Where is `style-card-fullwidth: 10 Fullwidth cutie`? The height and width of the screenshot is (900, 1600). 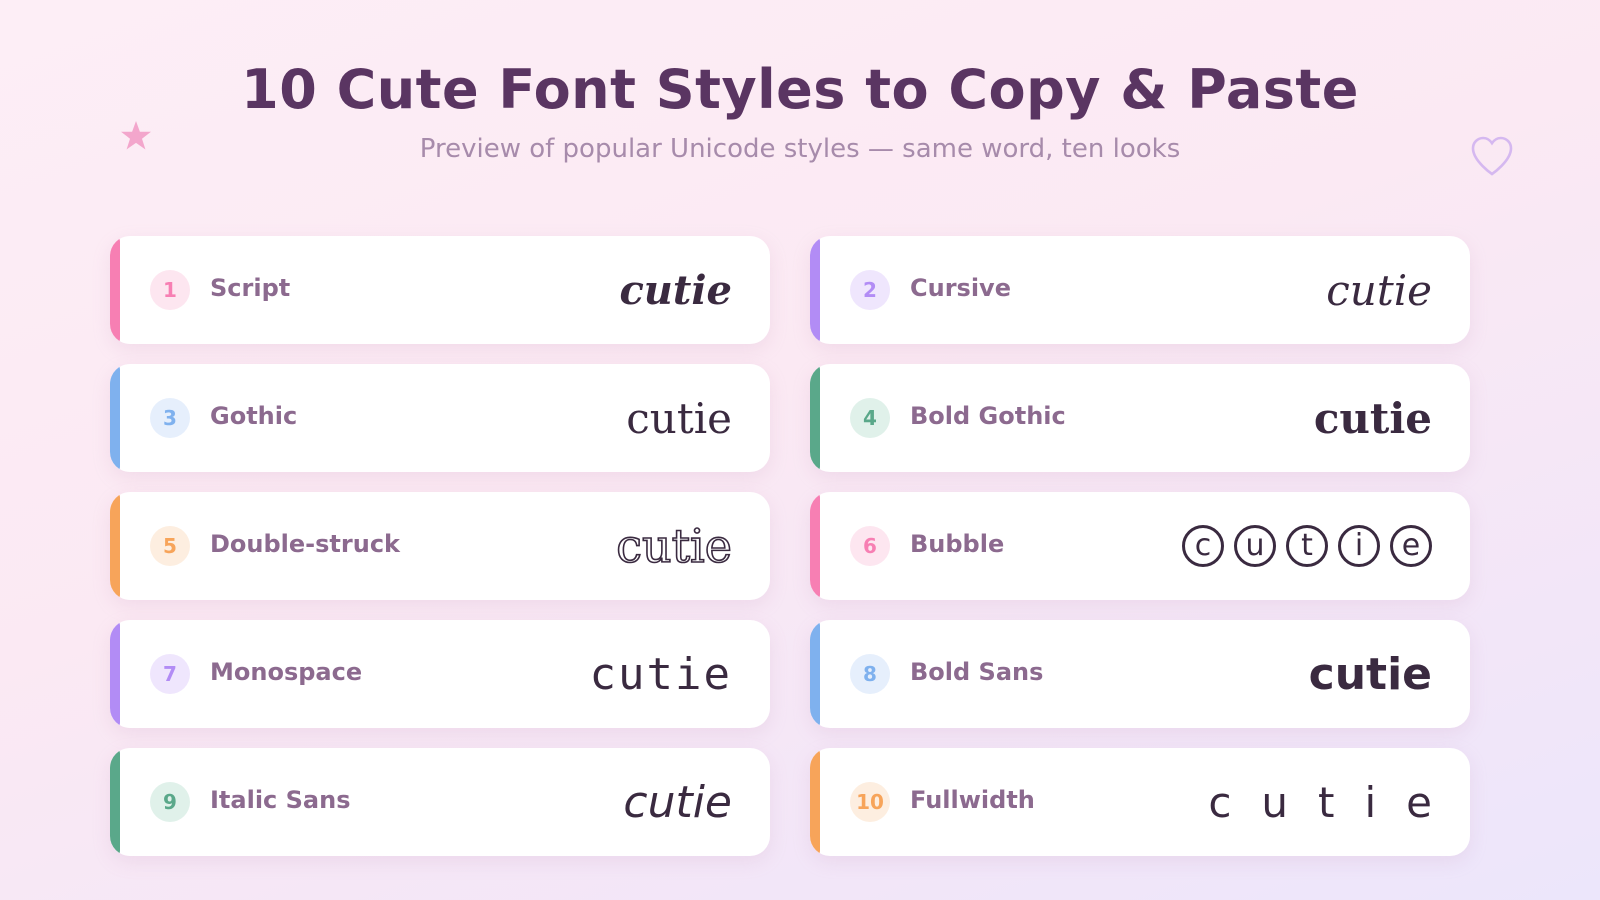
style-card-fullwidth: 10 Fullwidth cutie is located at coordinates (1140, 802).